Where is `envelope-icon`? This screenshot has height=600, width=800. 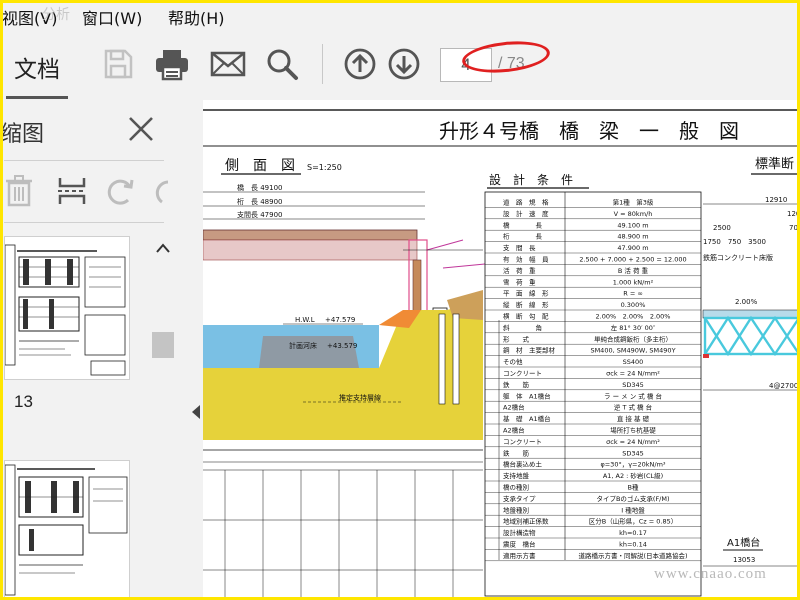 envelope-icon is located at coordinates (228, 64).